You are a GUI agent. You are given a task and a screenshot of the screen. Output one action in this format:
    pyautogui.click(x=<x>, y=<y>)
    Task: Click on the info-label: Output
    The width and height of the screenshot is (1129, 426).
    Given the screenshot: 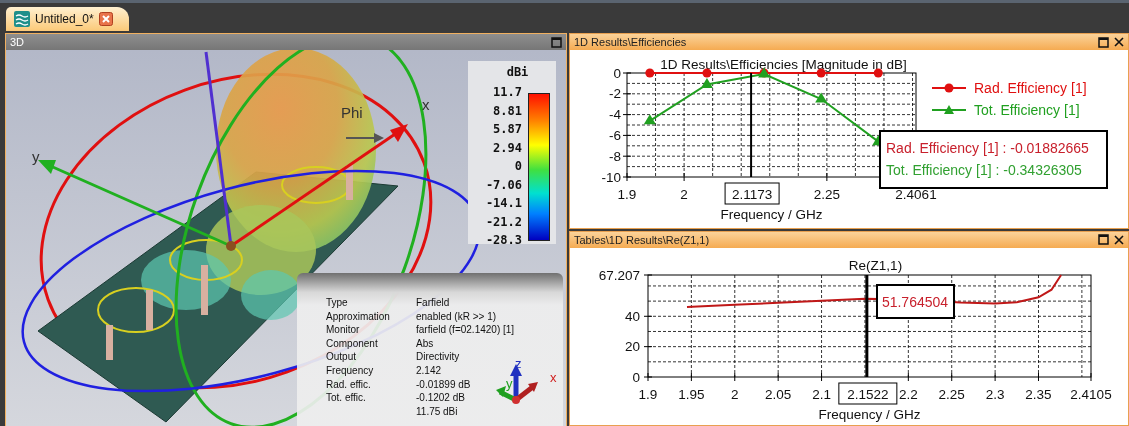 What is the action you would take?
    pyautogui.click(x=341, y=357)
    